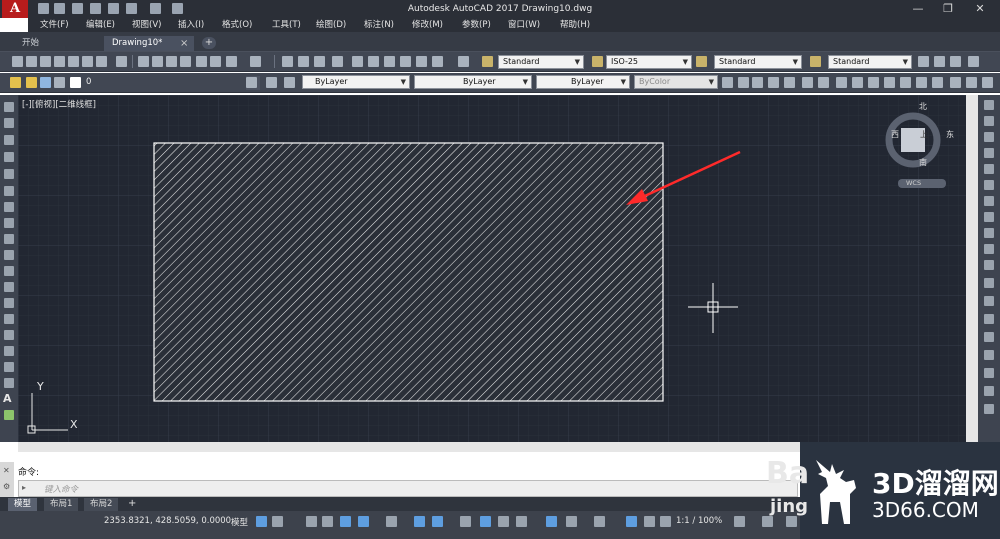 This screenshot has width=1000, height=539. I want to click on model-space-button: 模型, so click(239, 522).